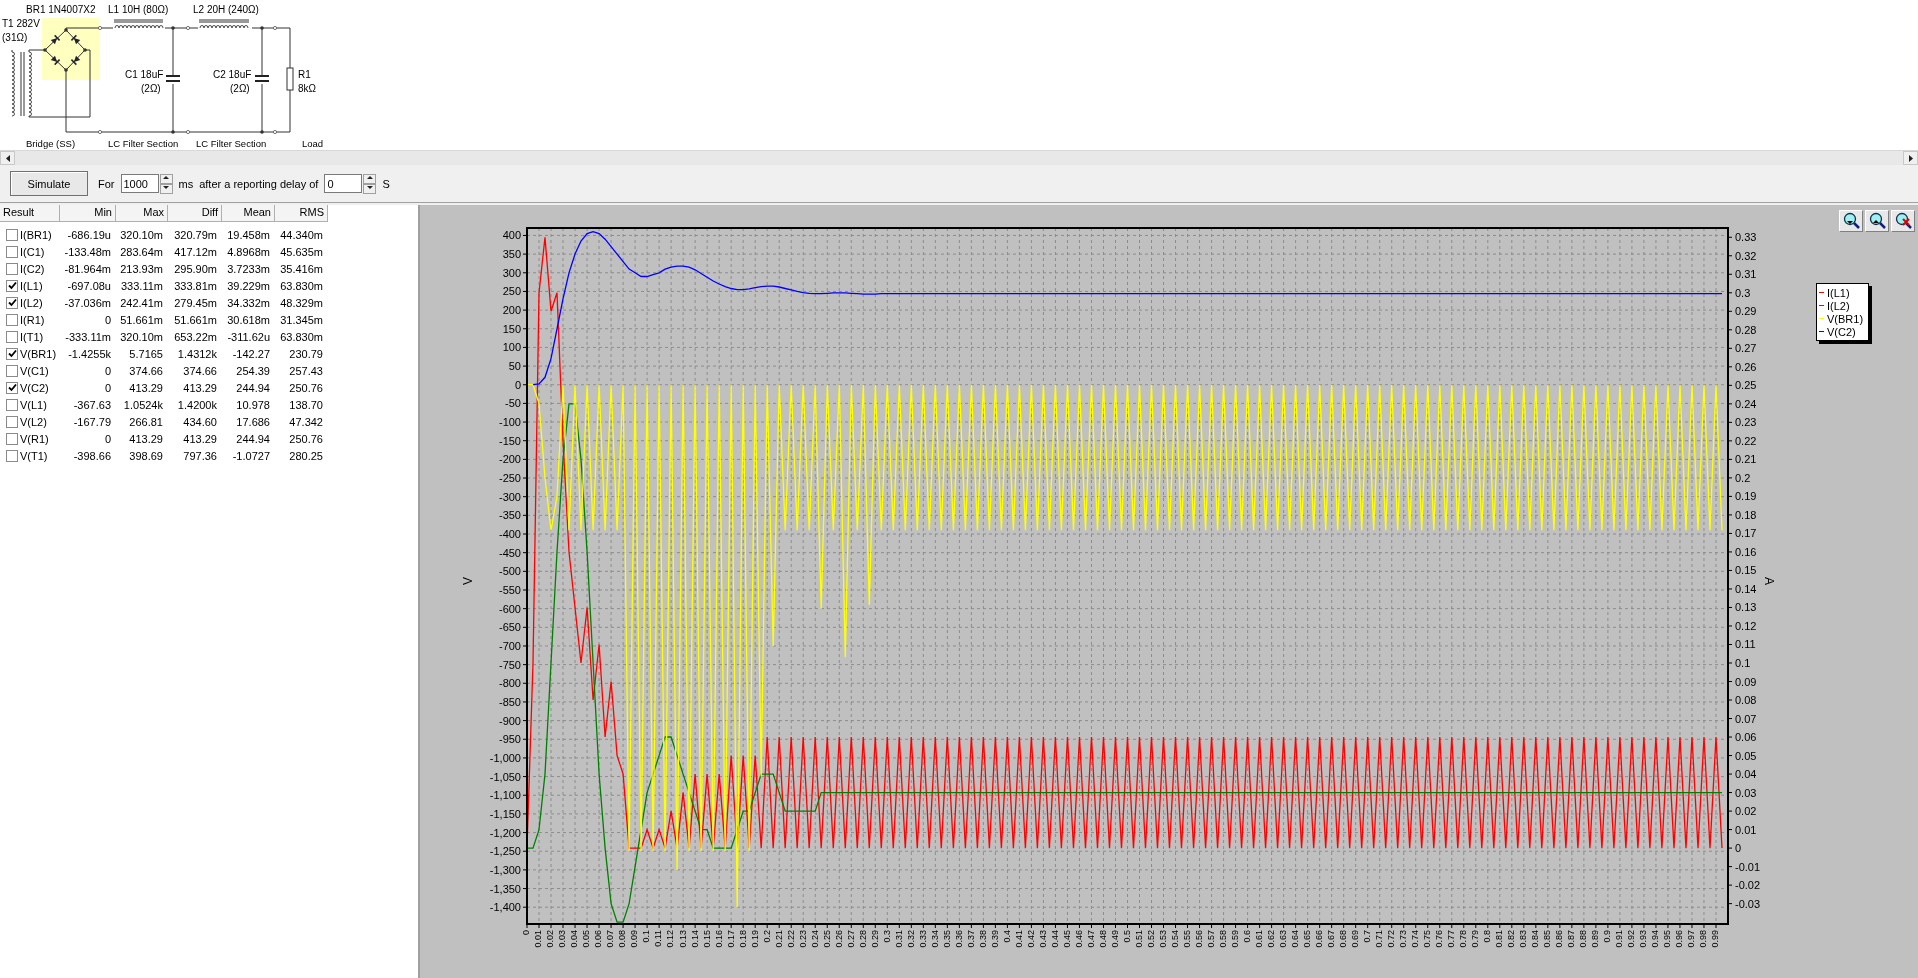 The image size is (1918, 978). What do you see at coordinates (142, 213) in the screenshot?
I see `column-header: Max` at bounding box center [142, 213].